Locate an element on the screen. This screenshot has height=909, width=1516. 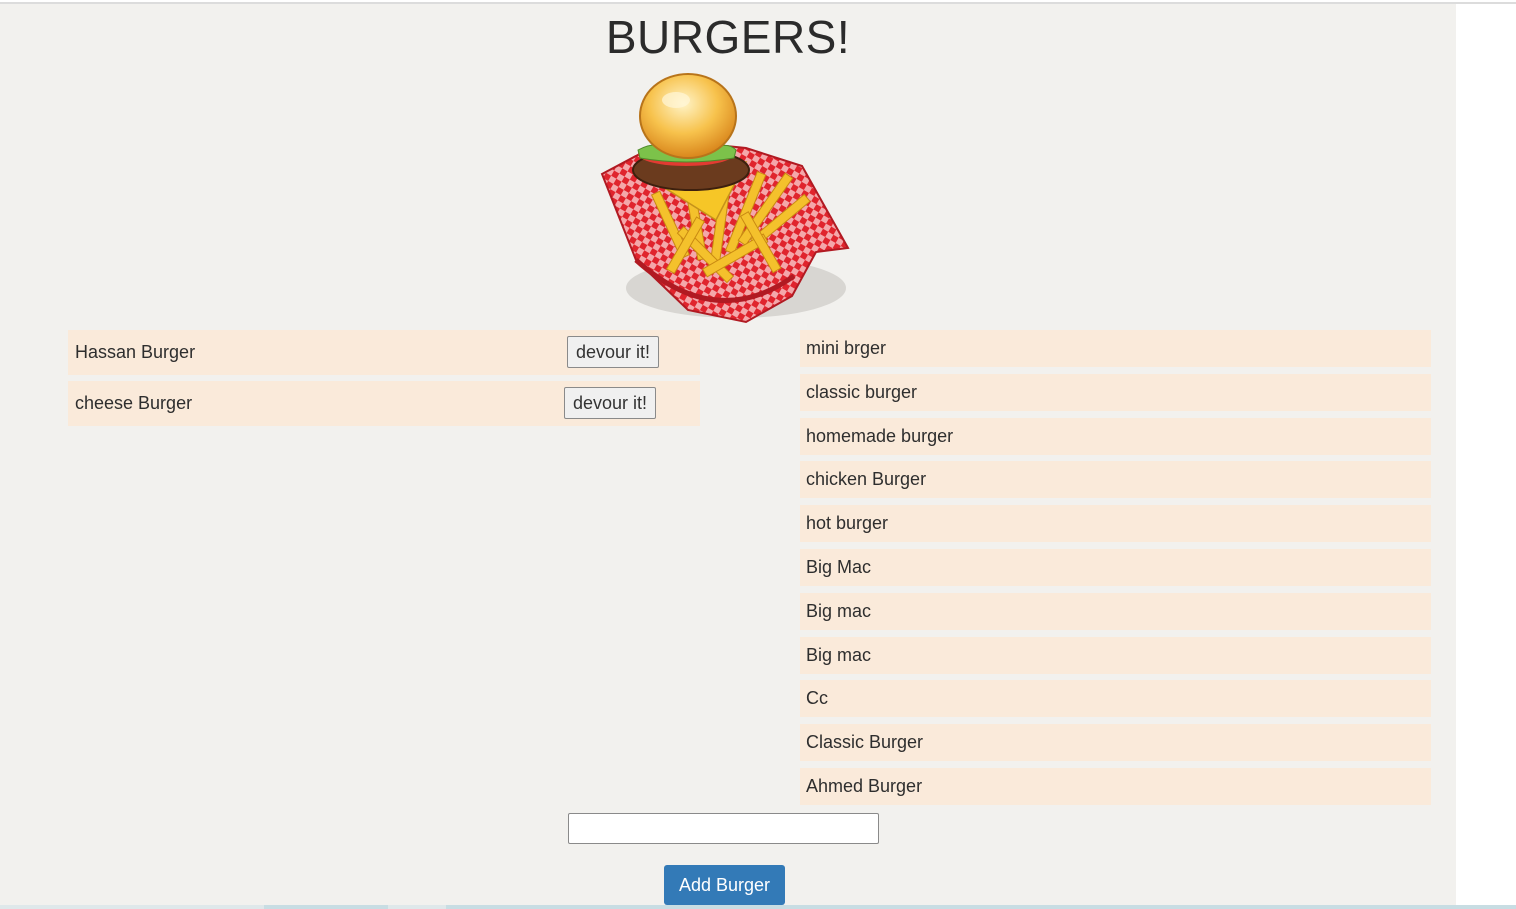
list-item: Ahmed Burger is located at coordinates (1115, 786).